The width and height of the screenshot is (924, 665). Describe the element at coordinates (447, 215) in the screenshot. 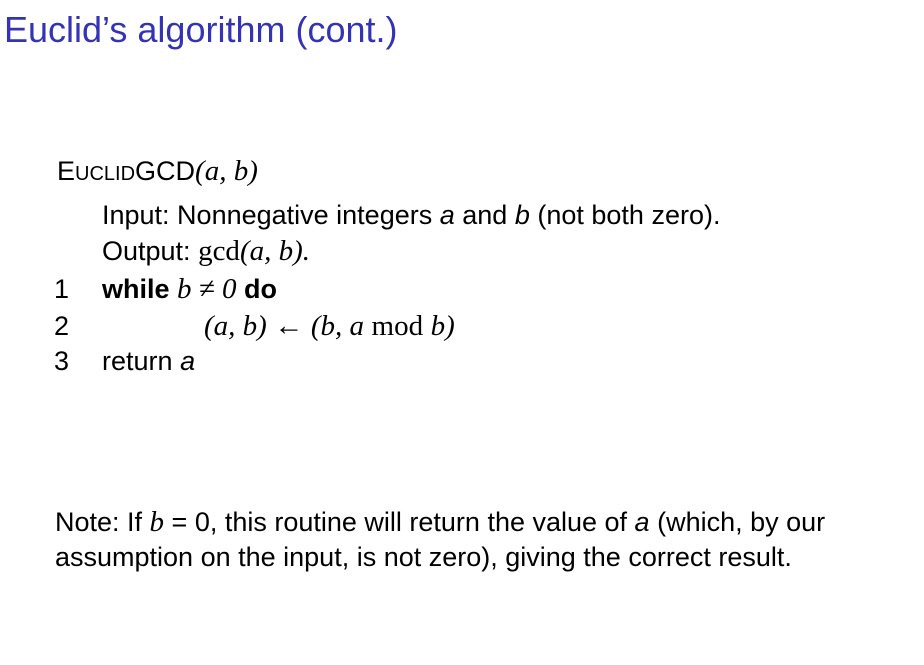

I see `input-var-a: a` at that location.